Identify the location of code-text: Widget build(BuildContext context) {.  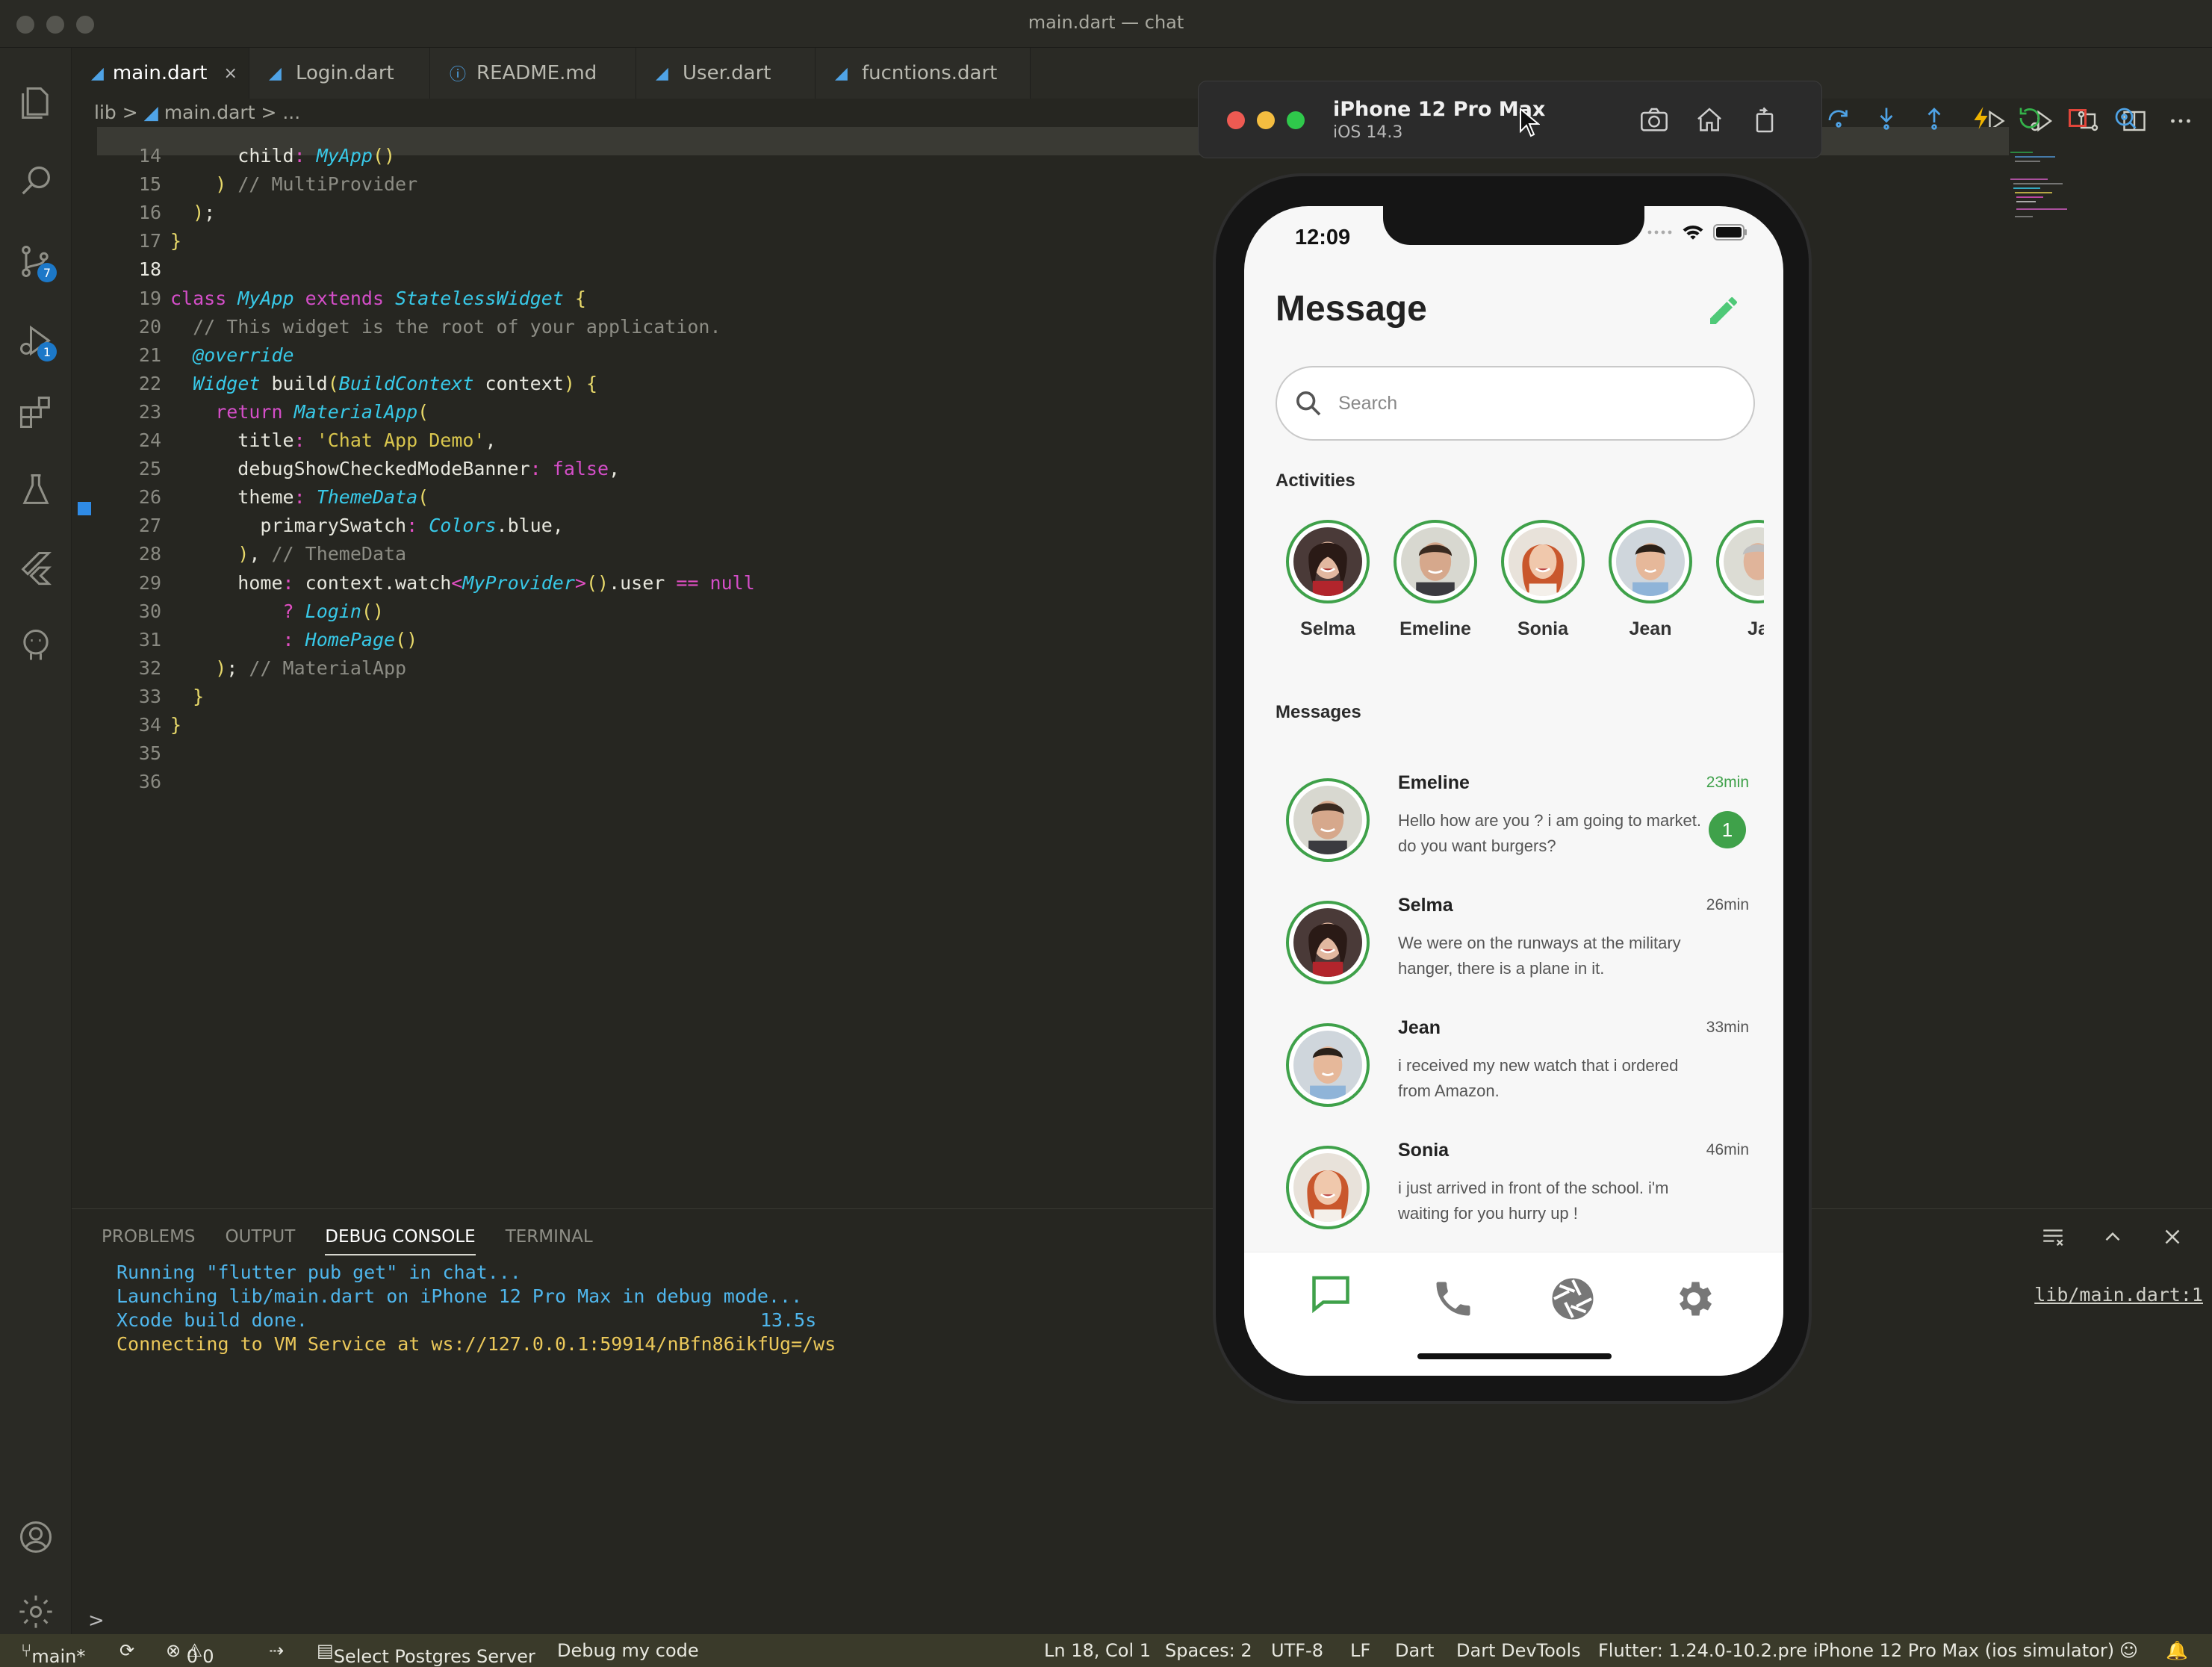
(384, 383).